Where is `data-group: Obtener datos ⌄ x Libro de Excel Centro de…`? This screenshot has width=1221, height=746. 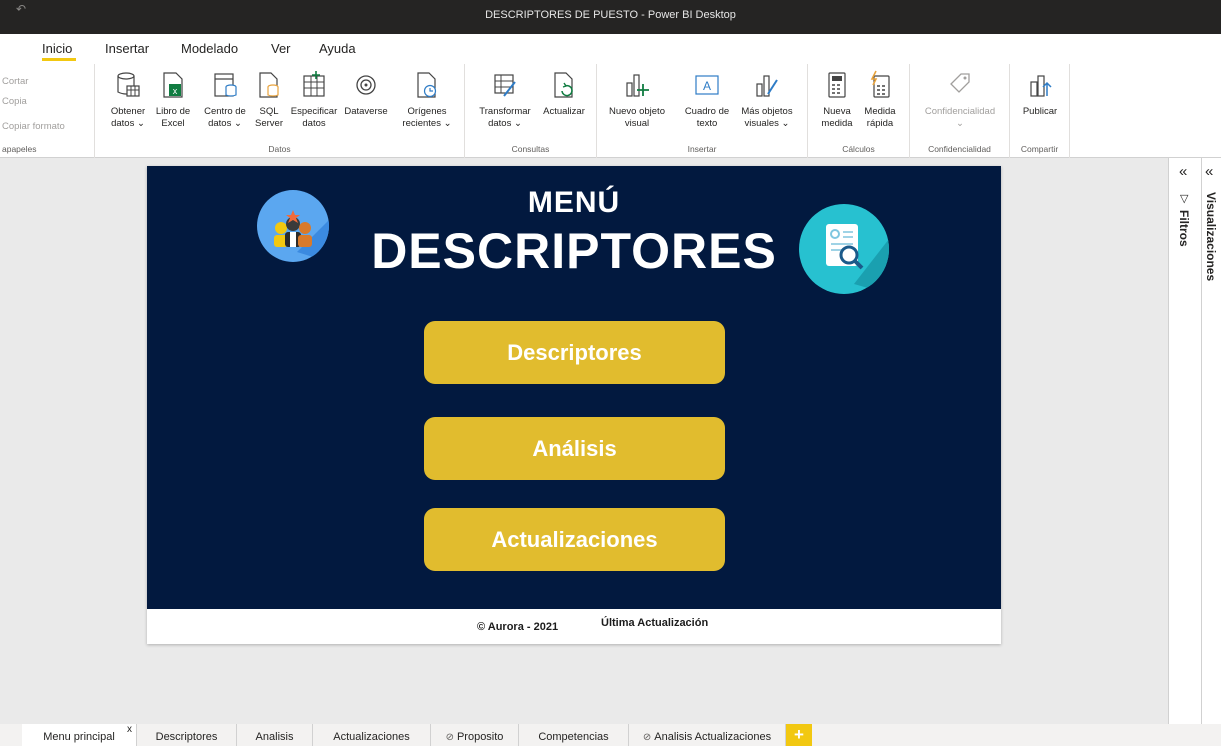 data-group: Obtener datos ⌄ x Libro de Excel Centro de… is located at coordinates (280, 111).